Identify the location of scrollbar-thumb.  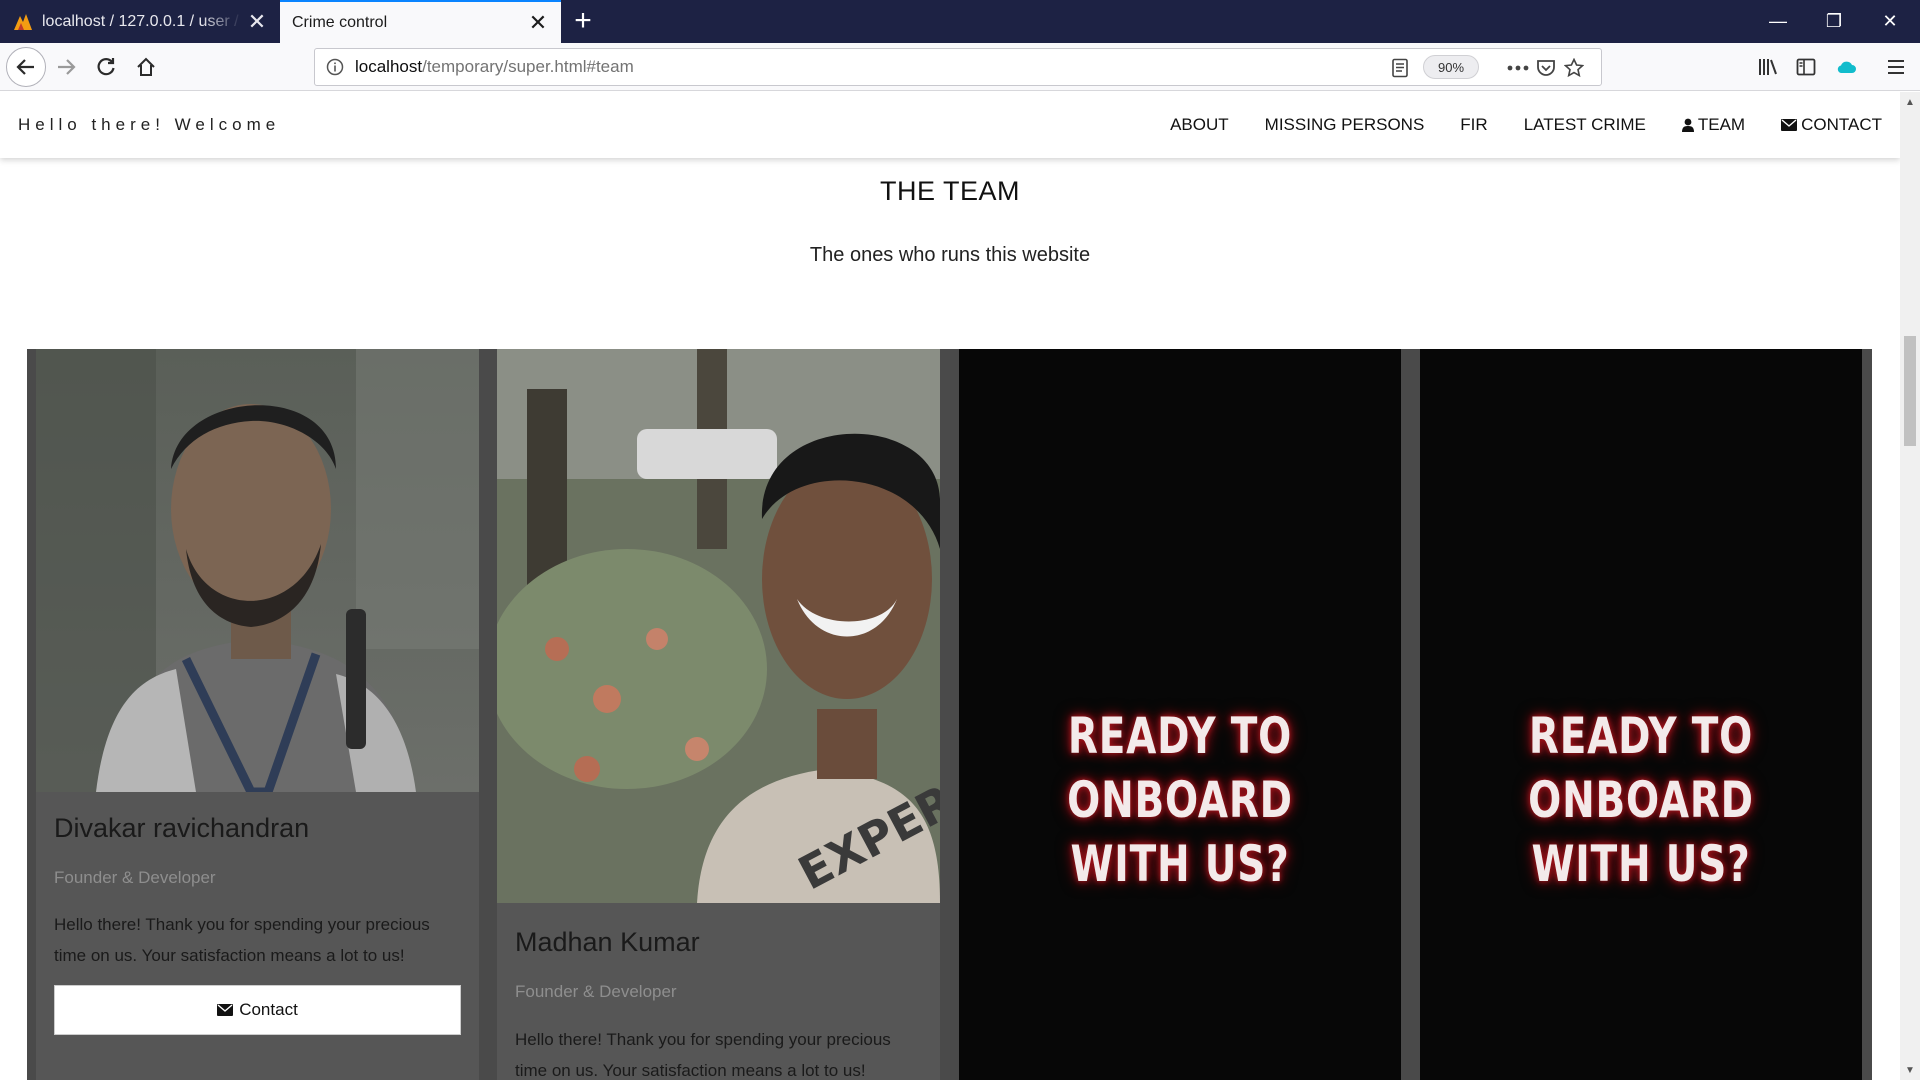
(1910, 391).